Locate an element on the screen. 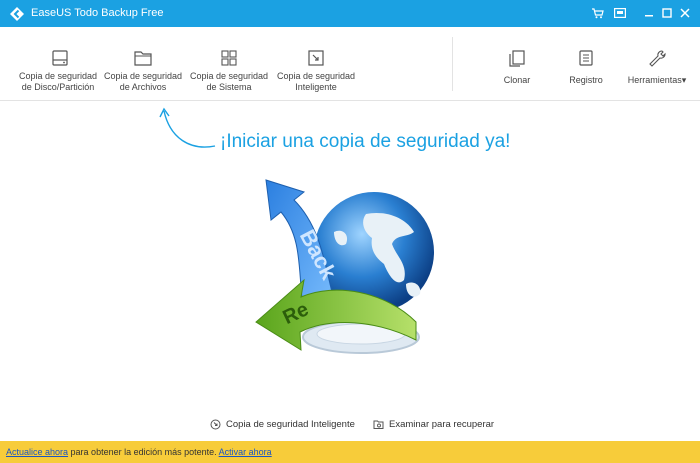 This screenshot has height=463, width=700. curved-arrow-icon is located at coordinates (187, 127).